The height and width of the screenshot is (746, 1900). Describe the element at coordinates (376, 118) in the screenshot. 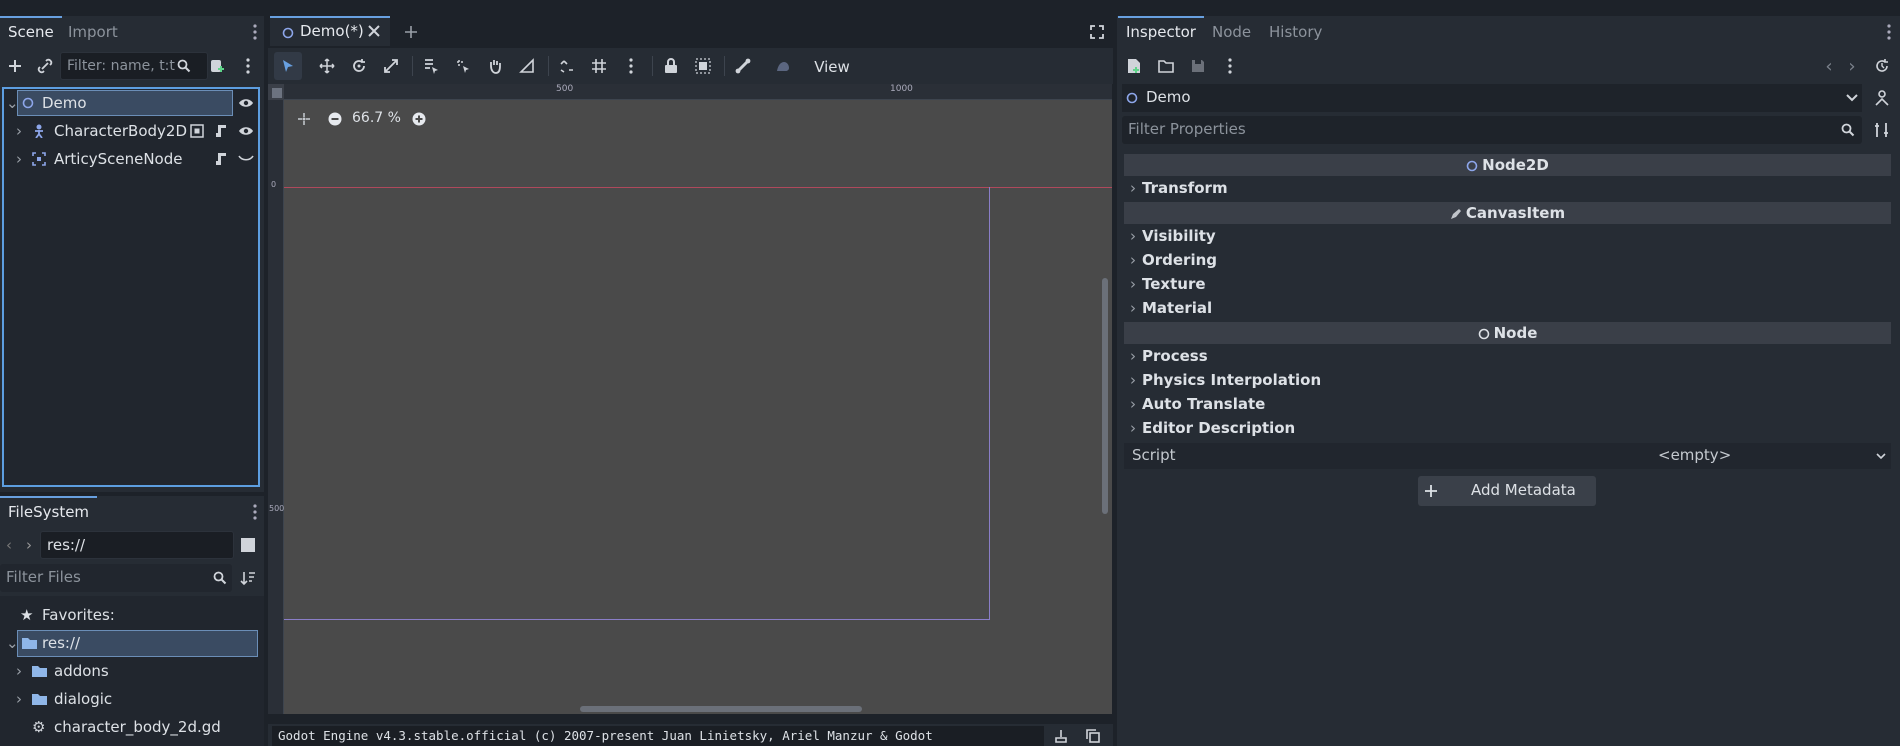

I see `zoom-level: 66.7 %` at that location.